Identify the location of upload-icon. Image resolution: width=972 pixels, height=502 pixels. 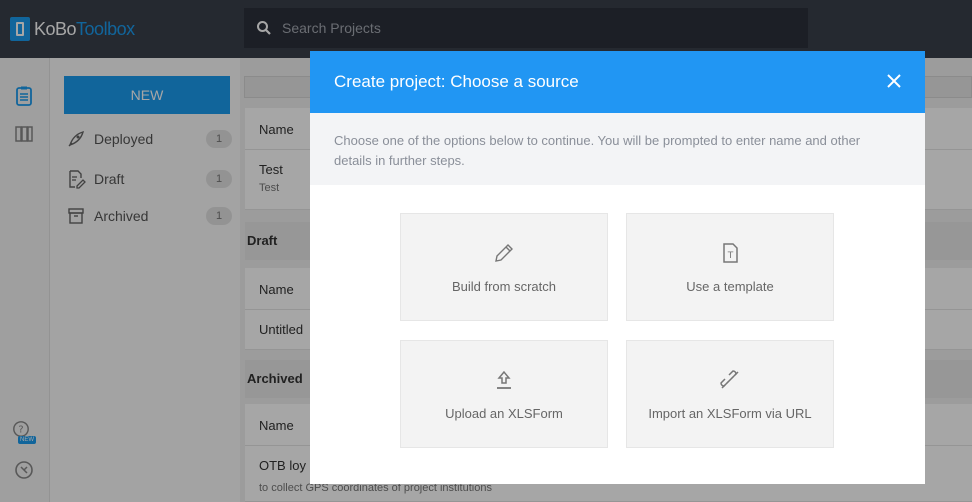
(504, 379).